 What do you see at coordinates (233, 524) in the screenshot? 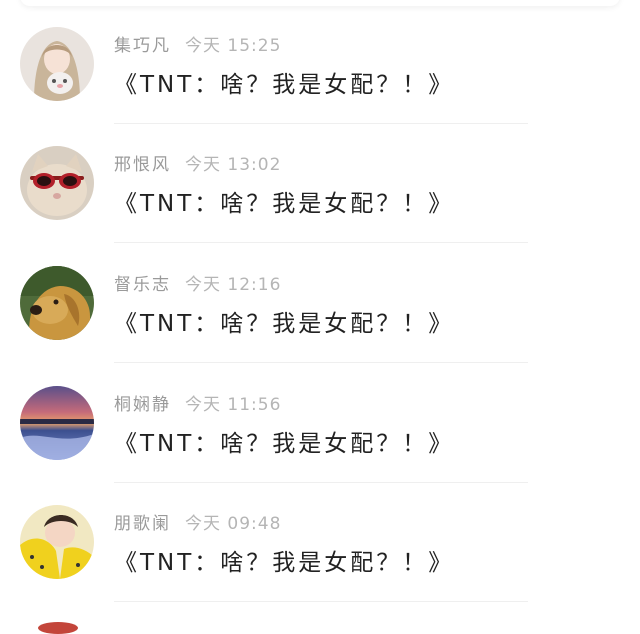
I see `comment-time: 今天 09:48` at bounding box center [233, 524].